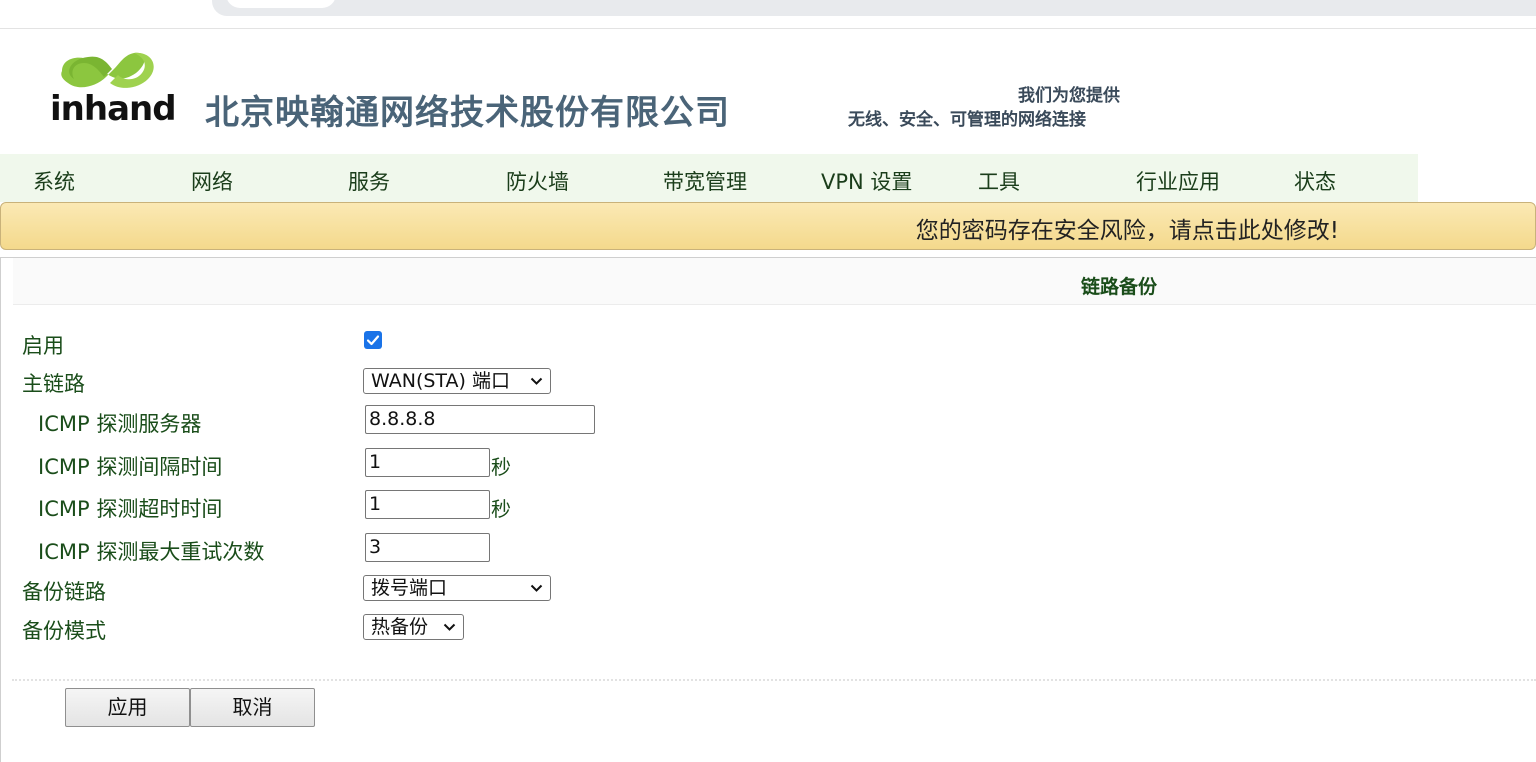 The width and height of the screenshot is (1536, 762). I want to click on browser-tab, so click(281, 4).